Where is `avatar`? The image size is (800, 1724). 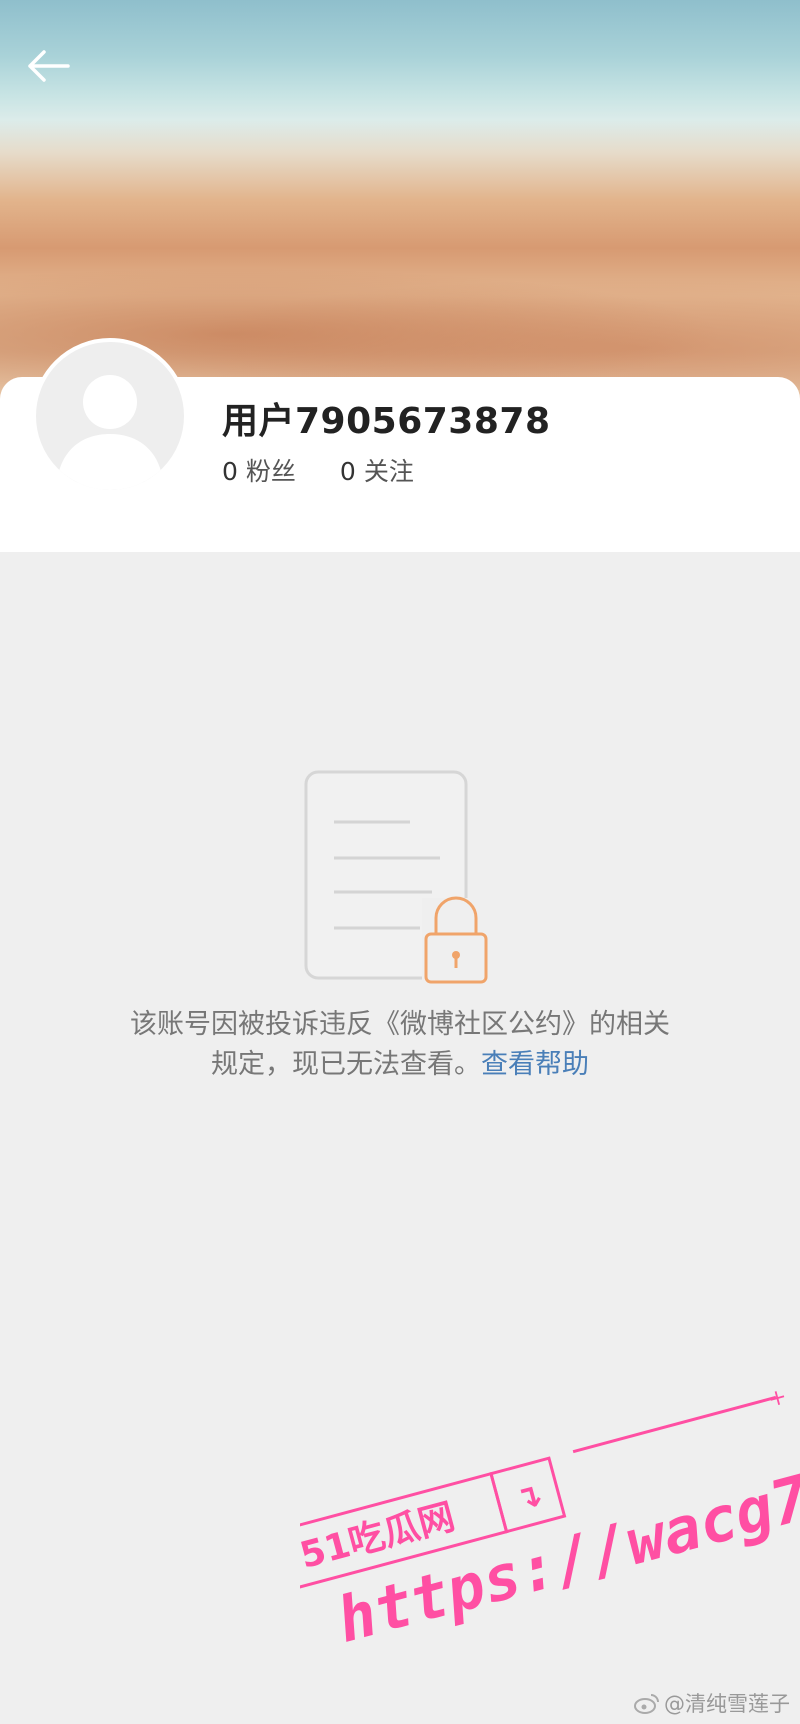 avatar is located at coordinates (110, 416).